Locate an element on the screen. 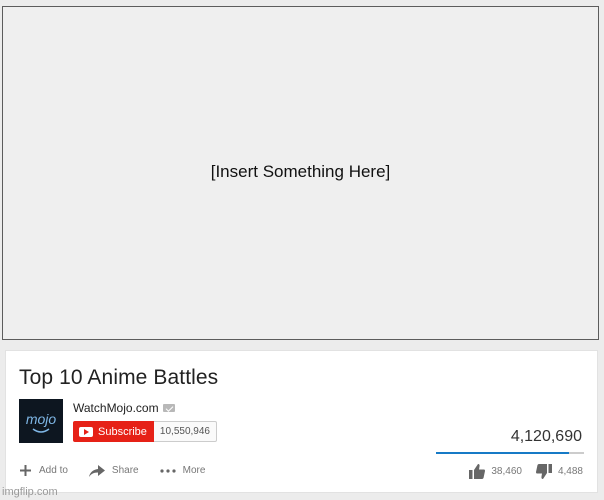 The height and width of the screenshot is (500, 604). thumbs-down-icon is located at coordinates (543, 471).